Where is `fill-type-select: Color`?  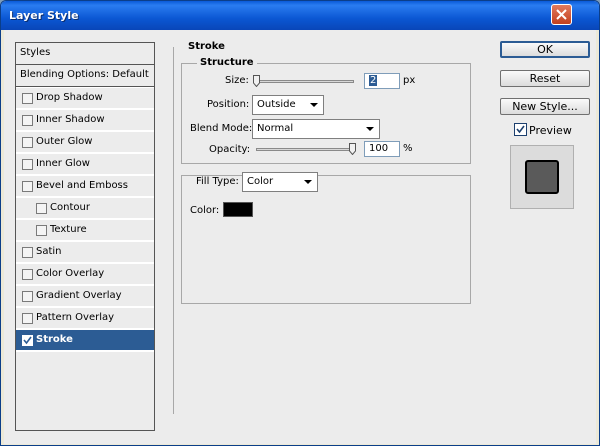 fill-type-select: Color is located at coordinates (280, 182).